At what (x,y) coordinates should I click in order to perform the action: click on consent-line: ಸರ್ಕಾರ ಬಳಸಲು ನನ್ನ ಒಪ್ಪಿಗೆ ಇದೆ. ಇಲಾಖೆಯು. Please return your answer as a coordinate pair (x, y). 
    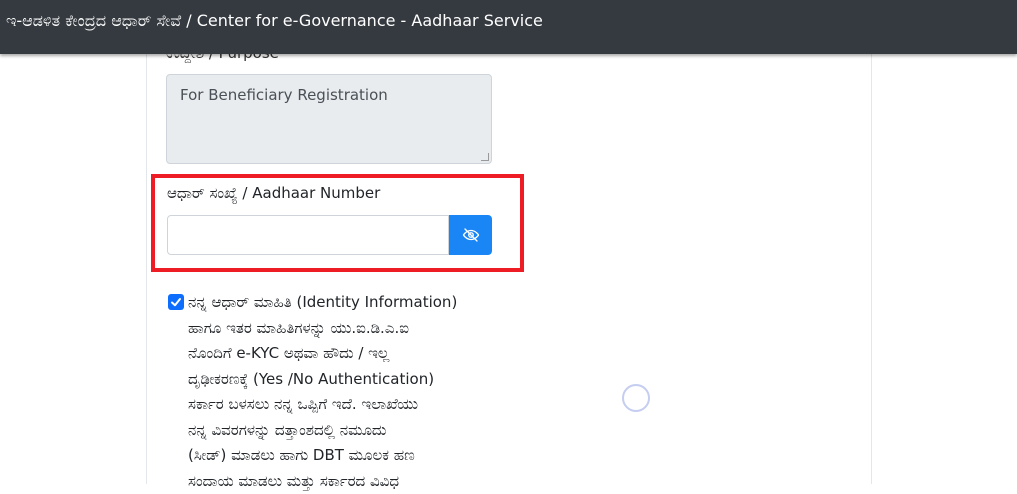
    Looking at the image, I should click on (343, 405).